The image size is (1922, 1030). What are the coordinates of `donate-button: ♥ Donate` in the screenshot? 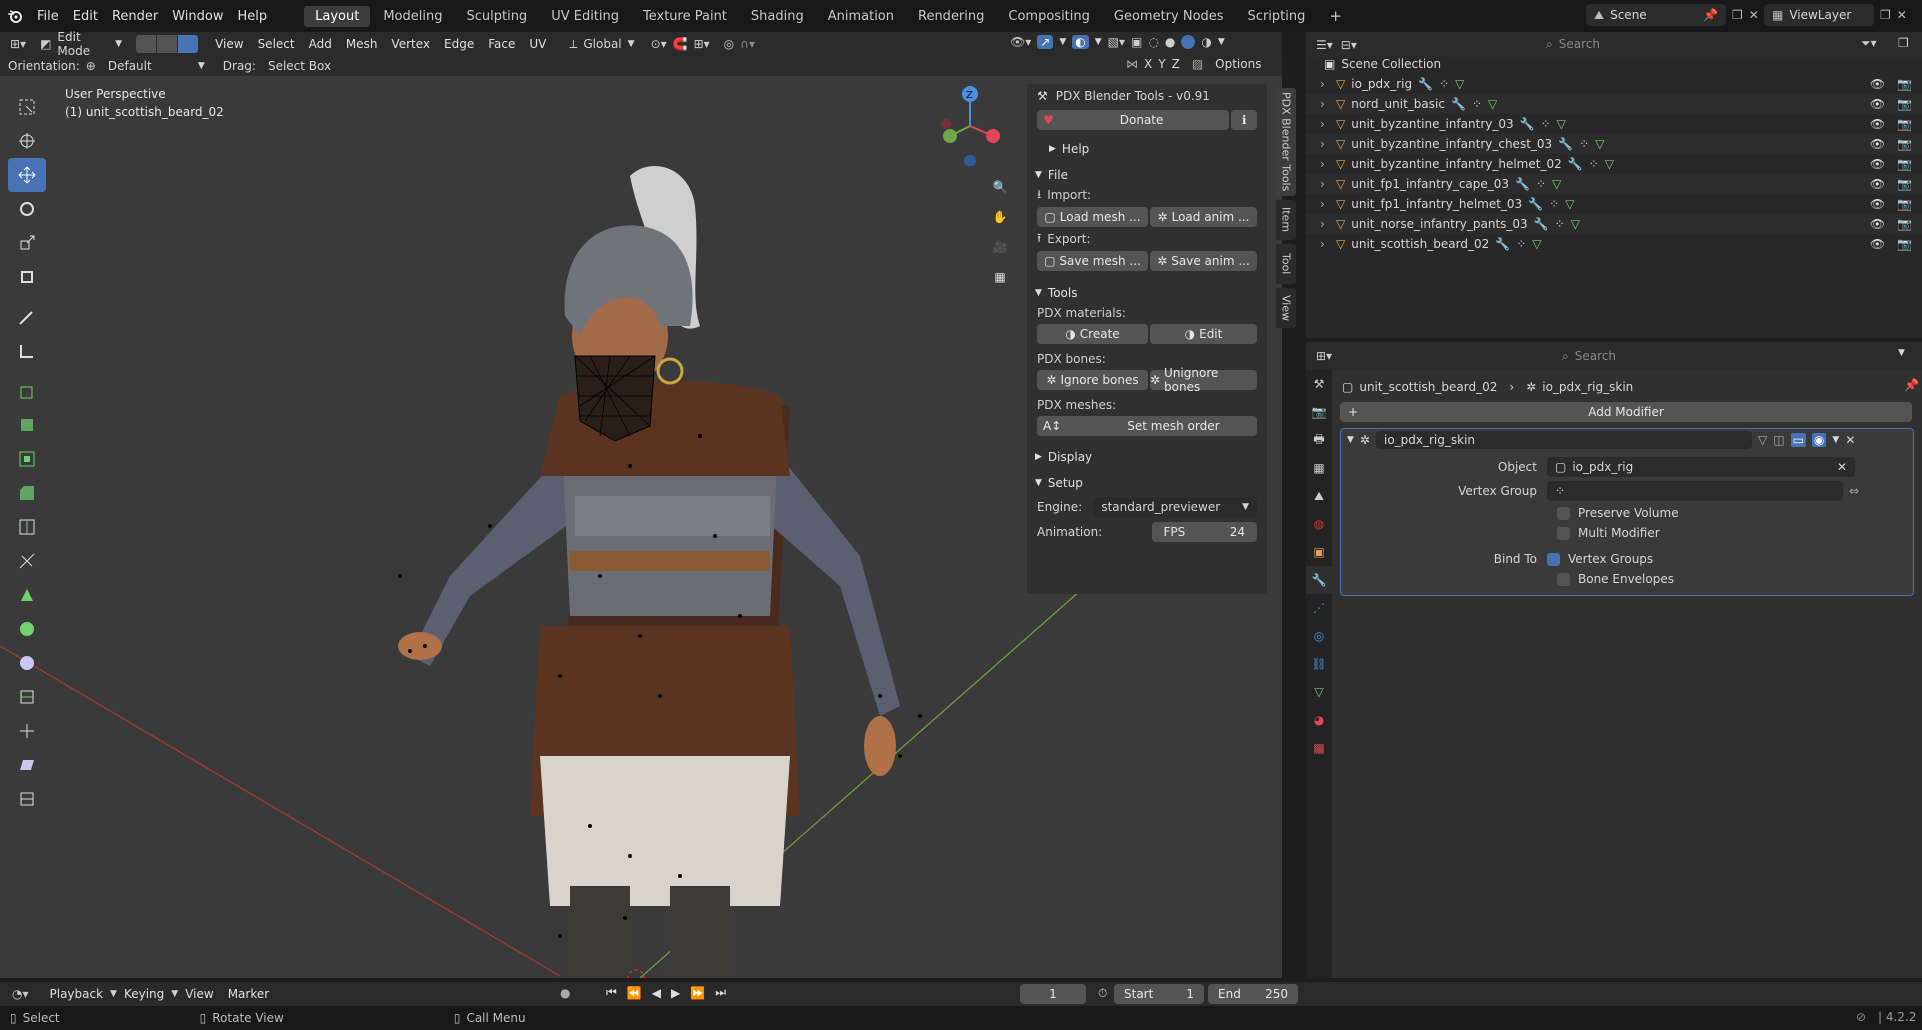 It's located at (1133, 120).